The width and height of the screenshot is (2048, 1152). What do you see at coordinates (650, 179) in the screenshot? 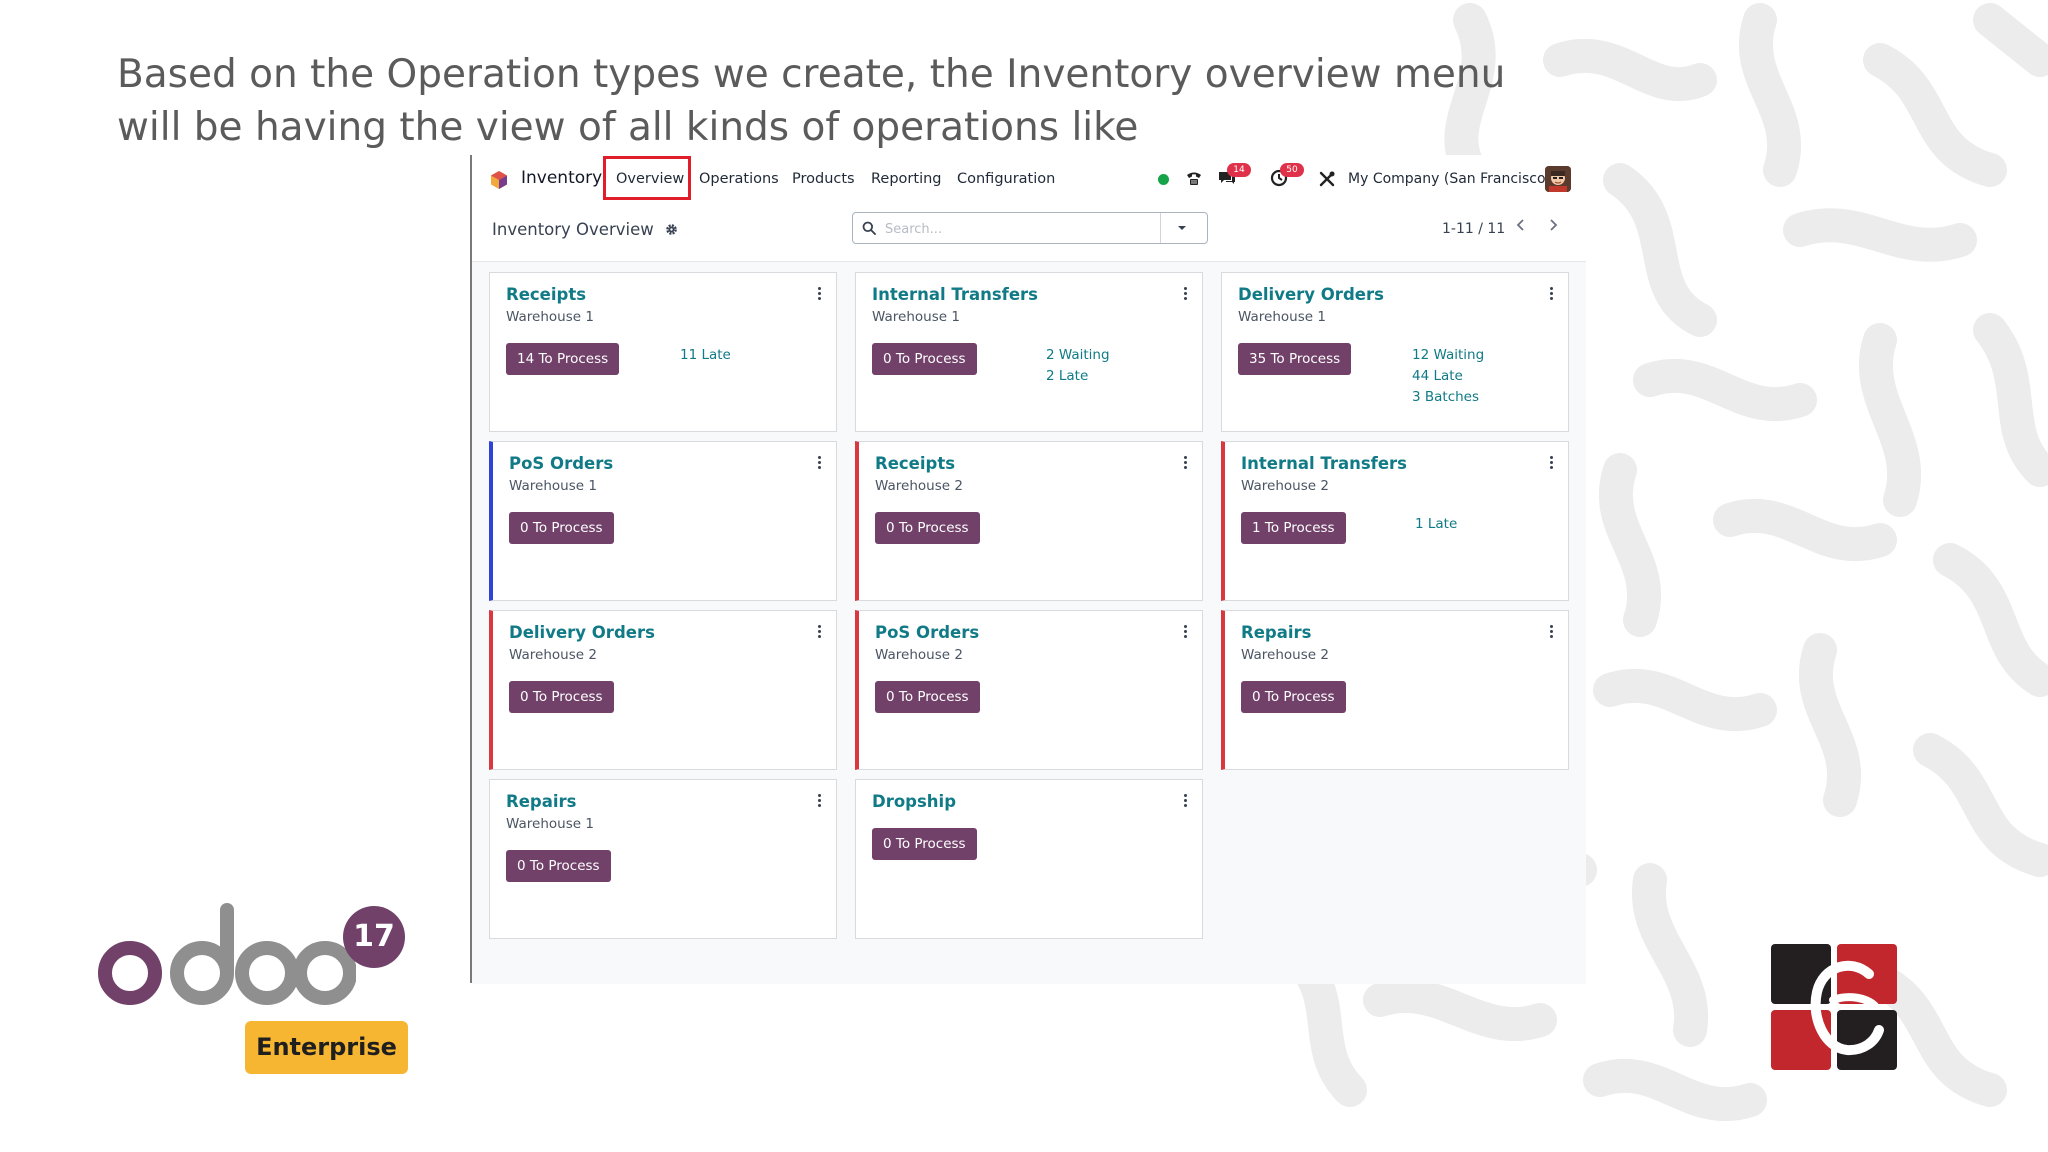
I see `menu-overview: Overview` at bounding box center [650, 179].